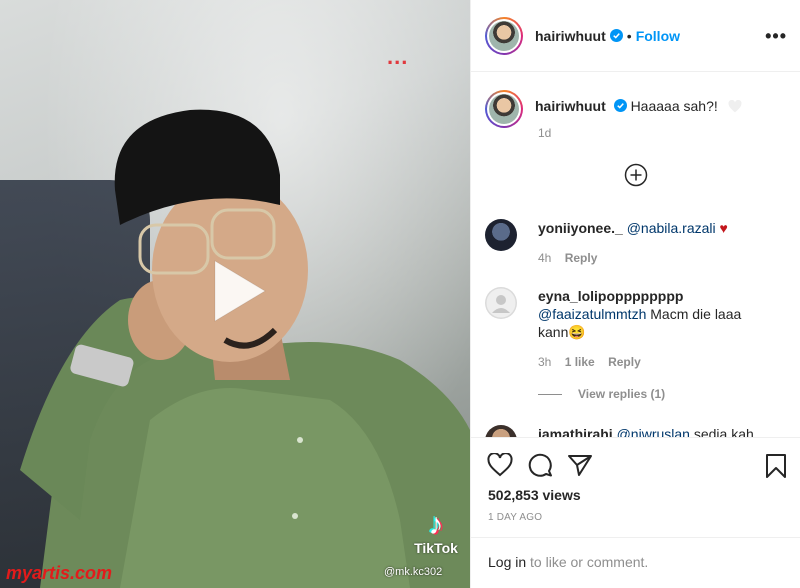  Describe the element at coordinates (735, 106) in the screenshot. I see `caption-like-heart-icon` at that location.